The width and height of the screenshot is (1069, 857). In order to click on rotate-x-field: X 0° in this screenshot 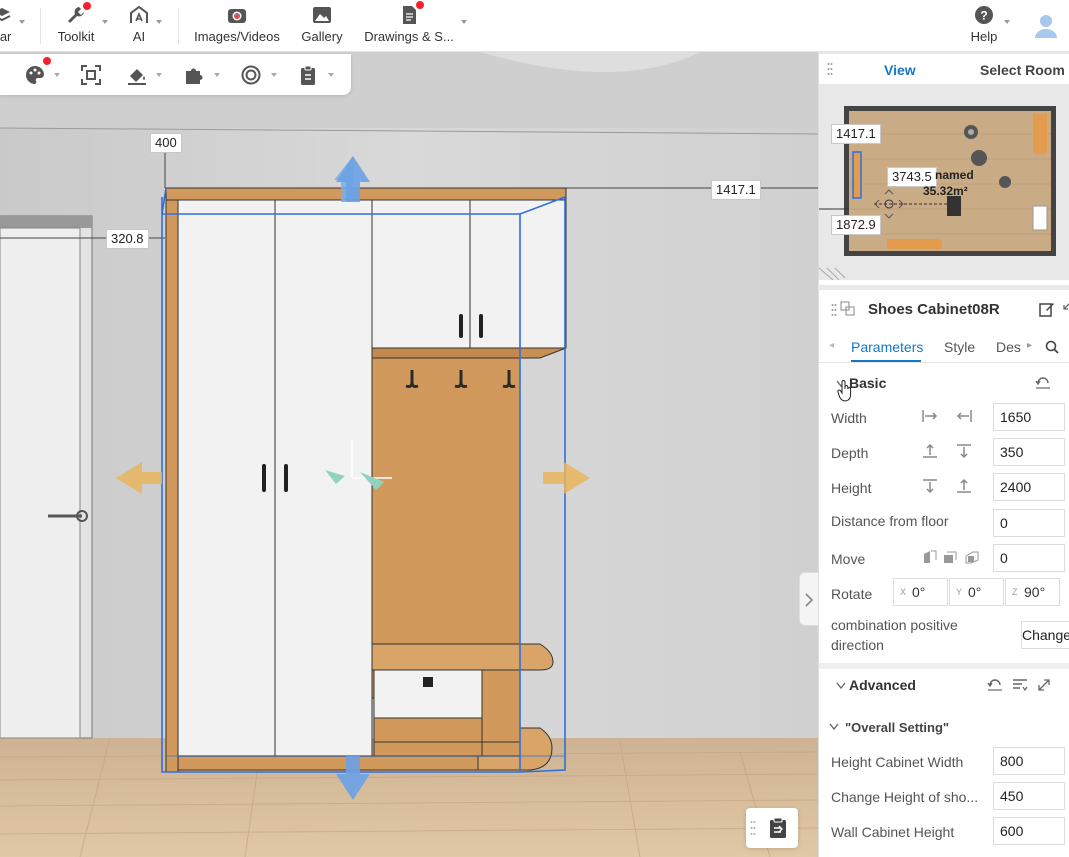, I will do `click(920, 592)`.